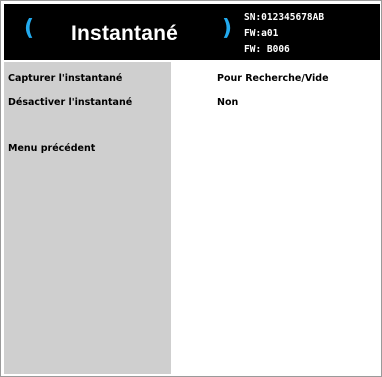 This screenshot has height=377, width=382. What do you see at coordinates (125, 33) in the screenshot?
I see `page-title: Instantané` at bounding box center [125, 33].